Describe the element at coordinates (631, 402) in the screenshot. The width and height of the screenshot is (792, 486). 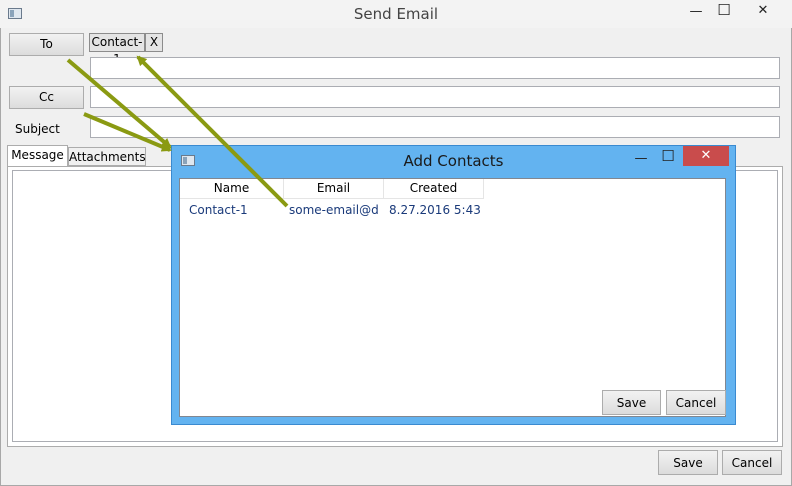
I see `dialog-save-button: Save` at that location.